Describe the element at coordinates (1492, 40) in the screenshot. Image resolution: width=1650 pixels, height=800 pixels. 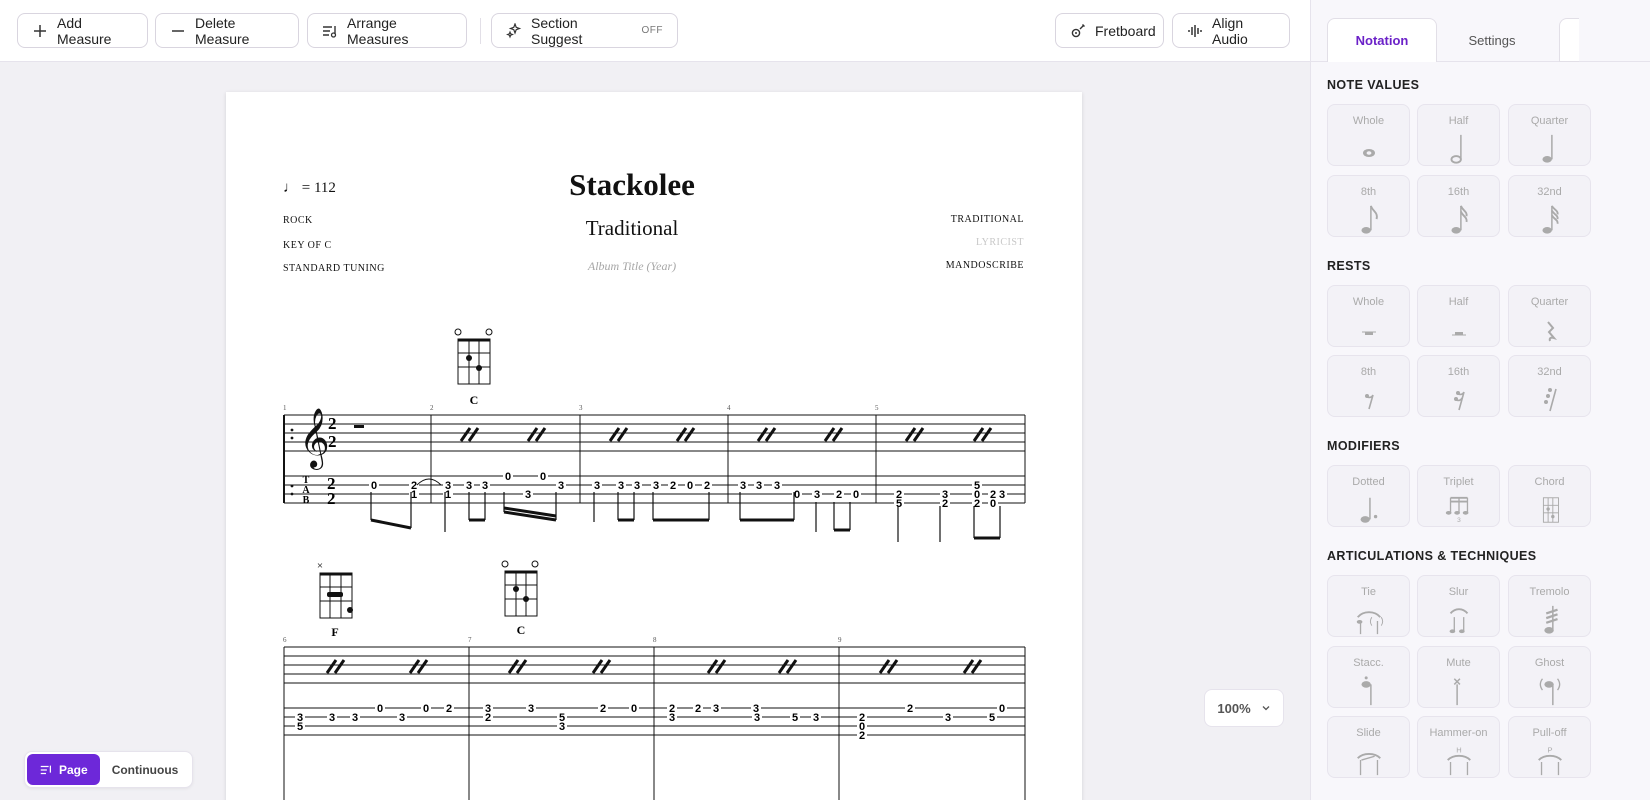
I see `tab-settings: Settings` at that location.